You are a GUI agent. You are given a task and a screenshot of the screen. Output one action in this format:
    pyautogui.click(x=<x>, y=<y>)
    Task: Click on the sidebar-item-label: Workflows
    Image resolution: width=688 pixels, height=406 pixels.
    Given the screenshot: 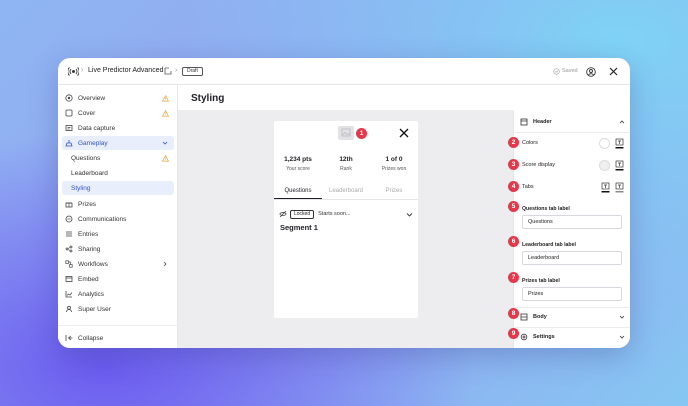 What is the action you would take?
    pyautogui.click(x=93, y=264)
    